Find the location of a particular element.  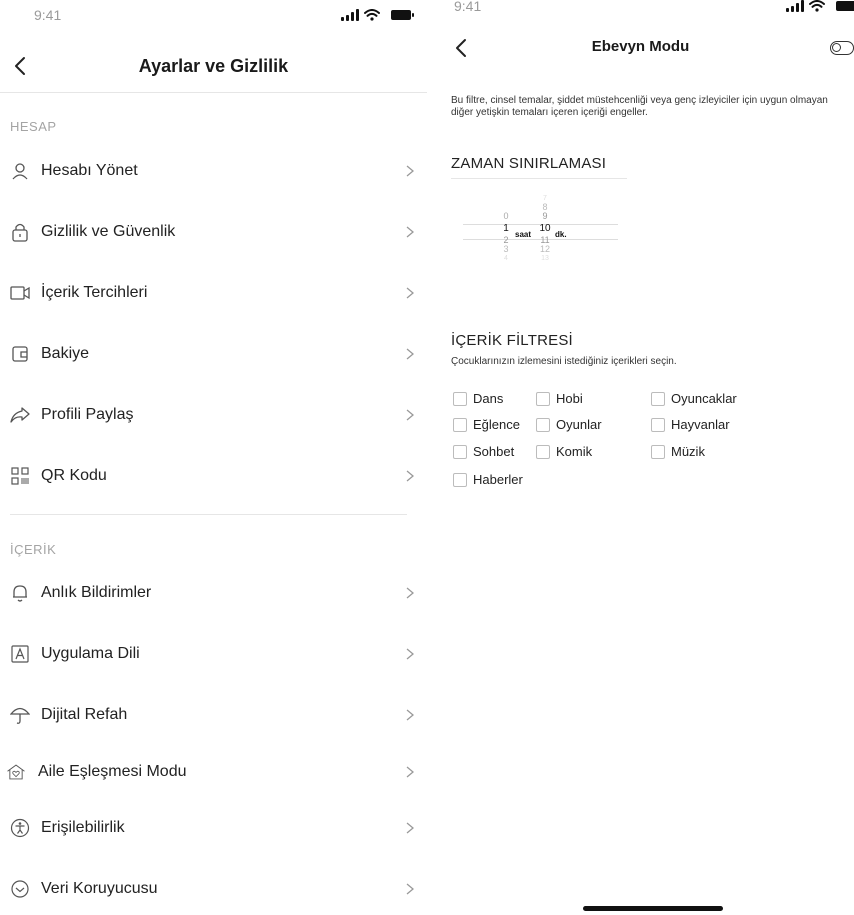

filter-checkbox-eglence: Eğlence is located at coordinates (486, 424).